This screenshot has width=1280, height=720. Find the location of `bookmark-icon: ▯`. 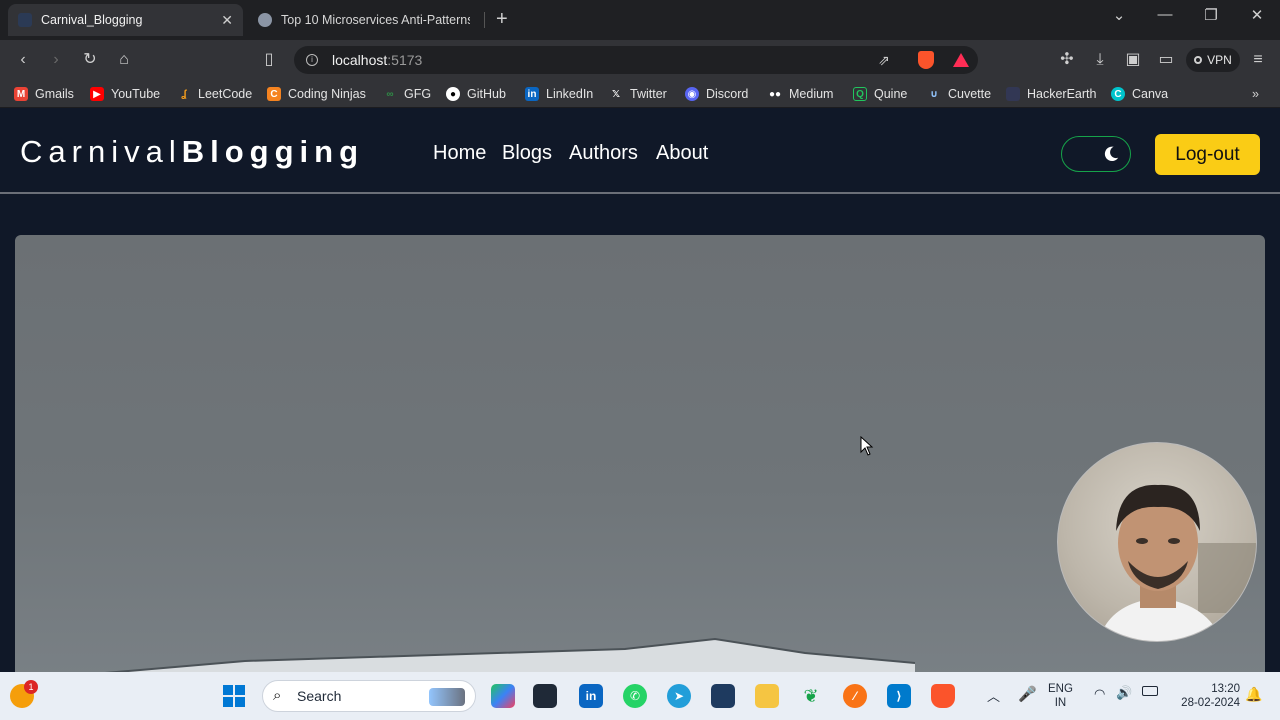

bookmark-icon: ▯ is located at coordinates (269, 60).